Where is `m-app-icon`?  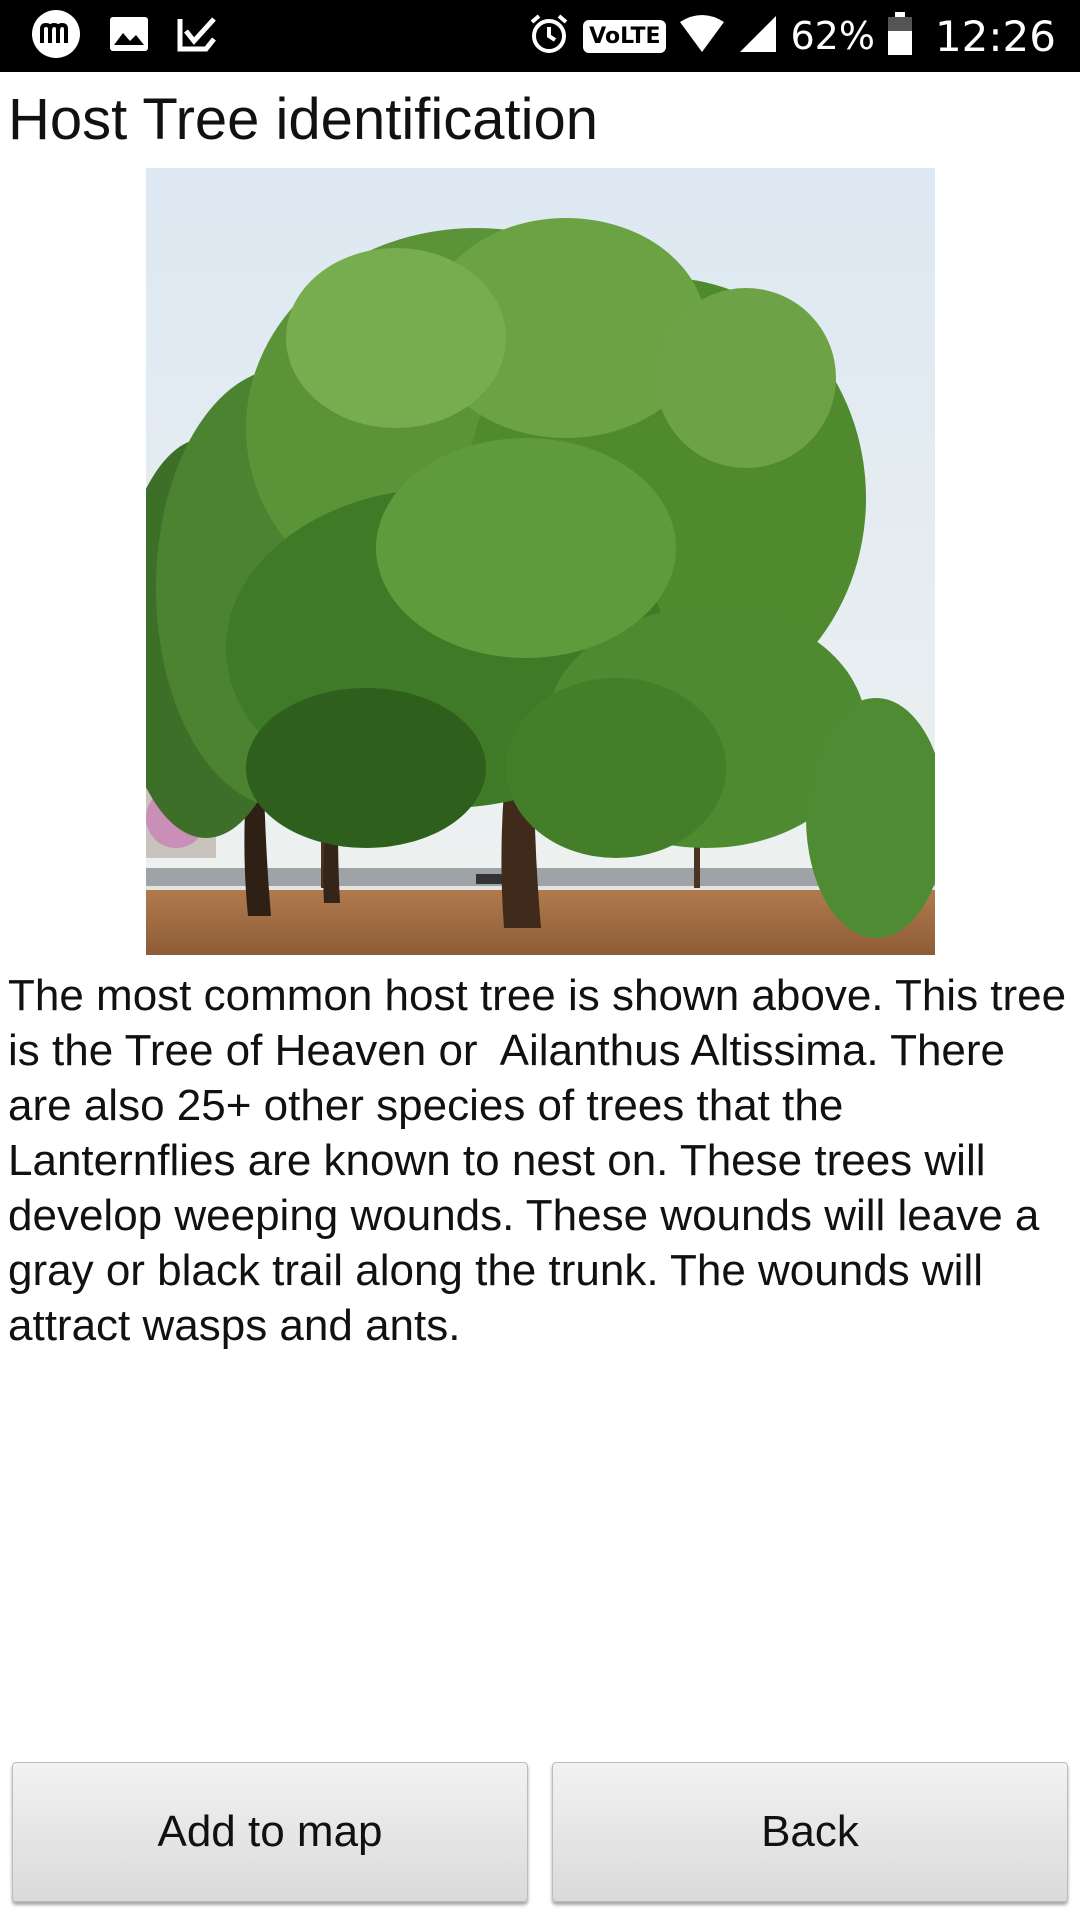 m-app-icon is located at coordinates (56, 36).